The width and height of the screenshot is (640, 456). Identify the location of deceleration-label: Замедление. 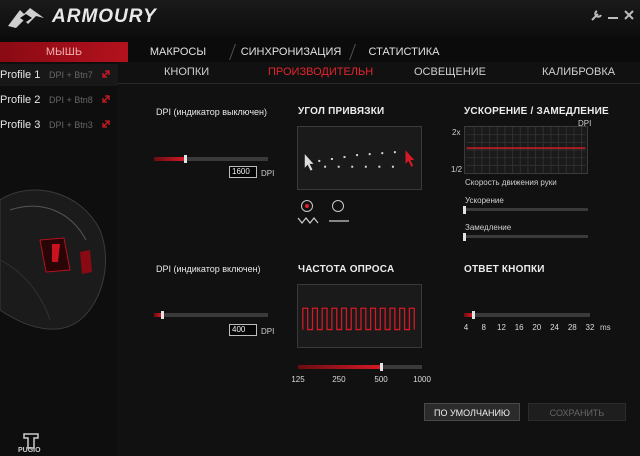
(488, 227).